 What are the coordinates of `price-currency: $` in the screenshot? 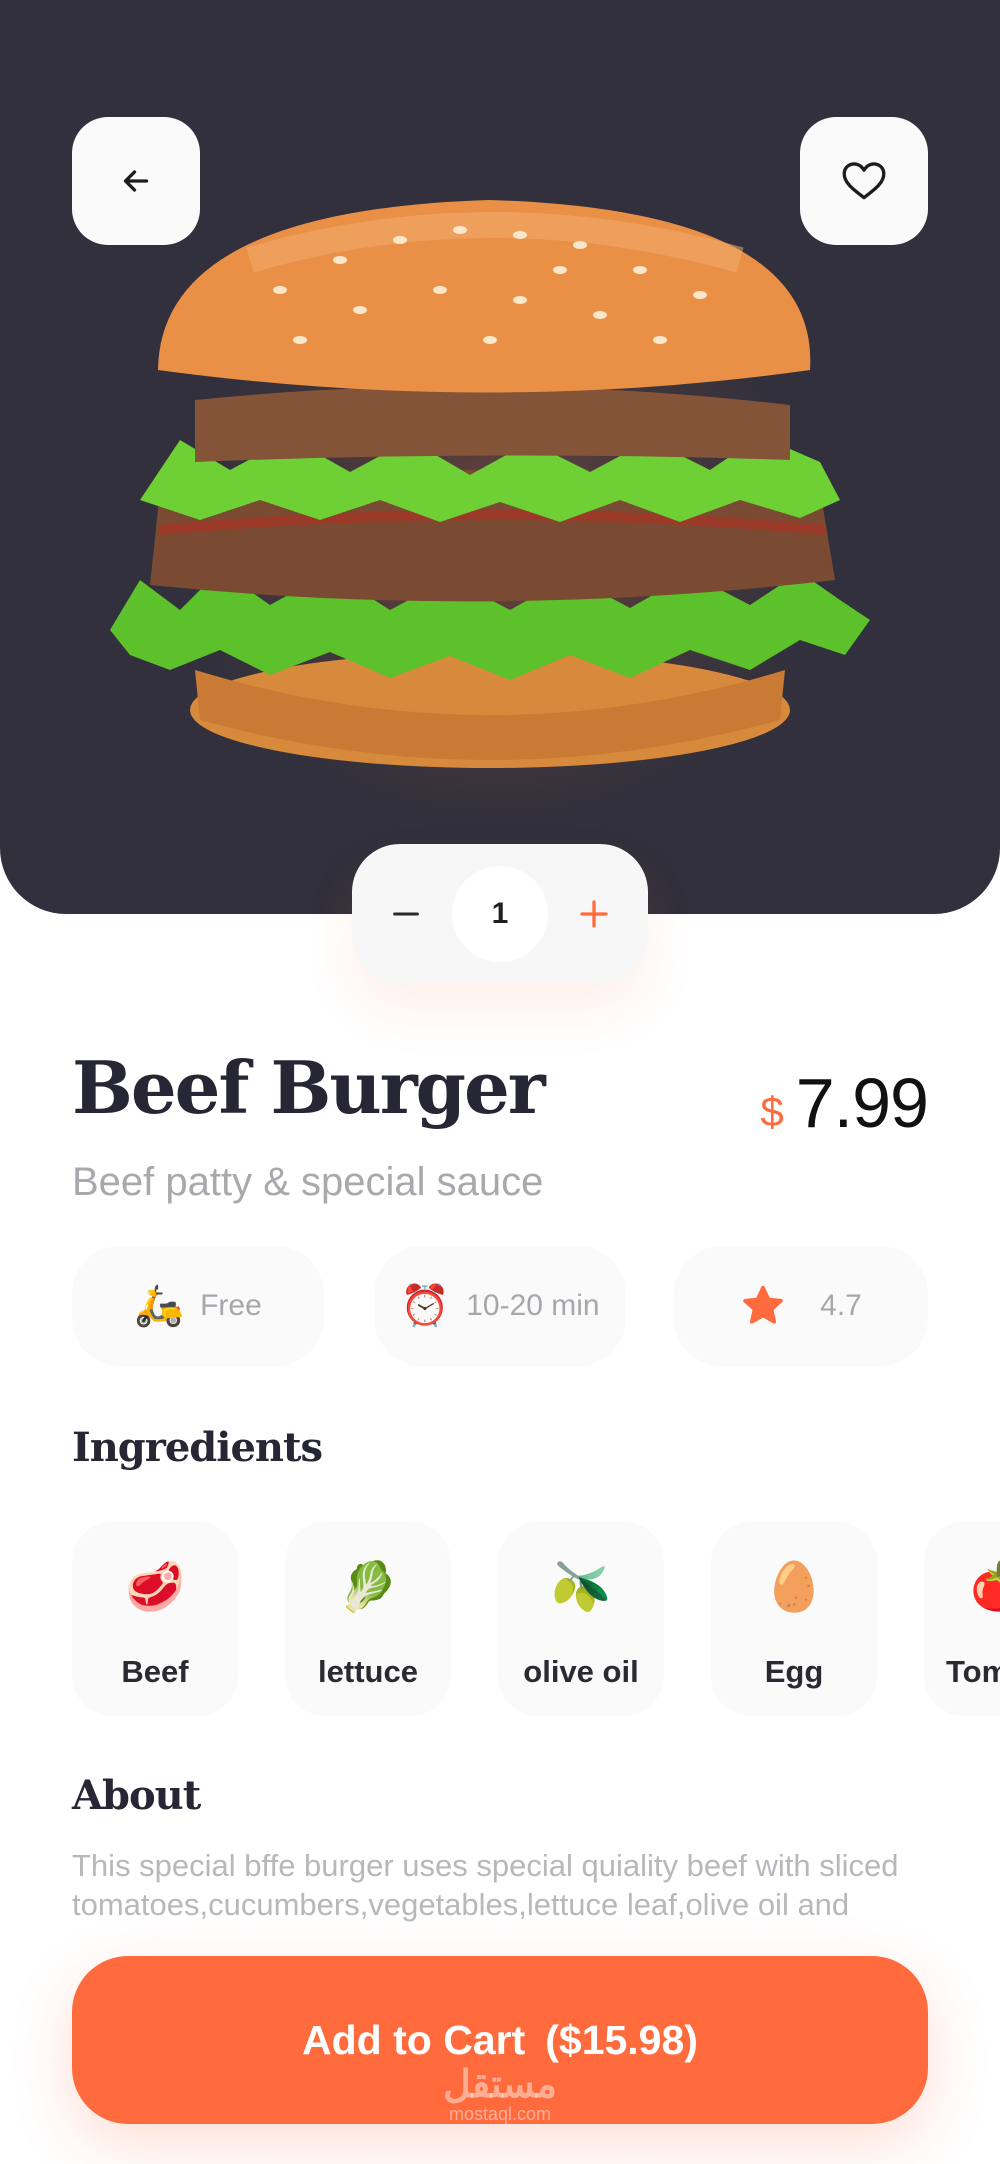 It's located at (772, 1111).